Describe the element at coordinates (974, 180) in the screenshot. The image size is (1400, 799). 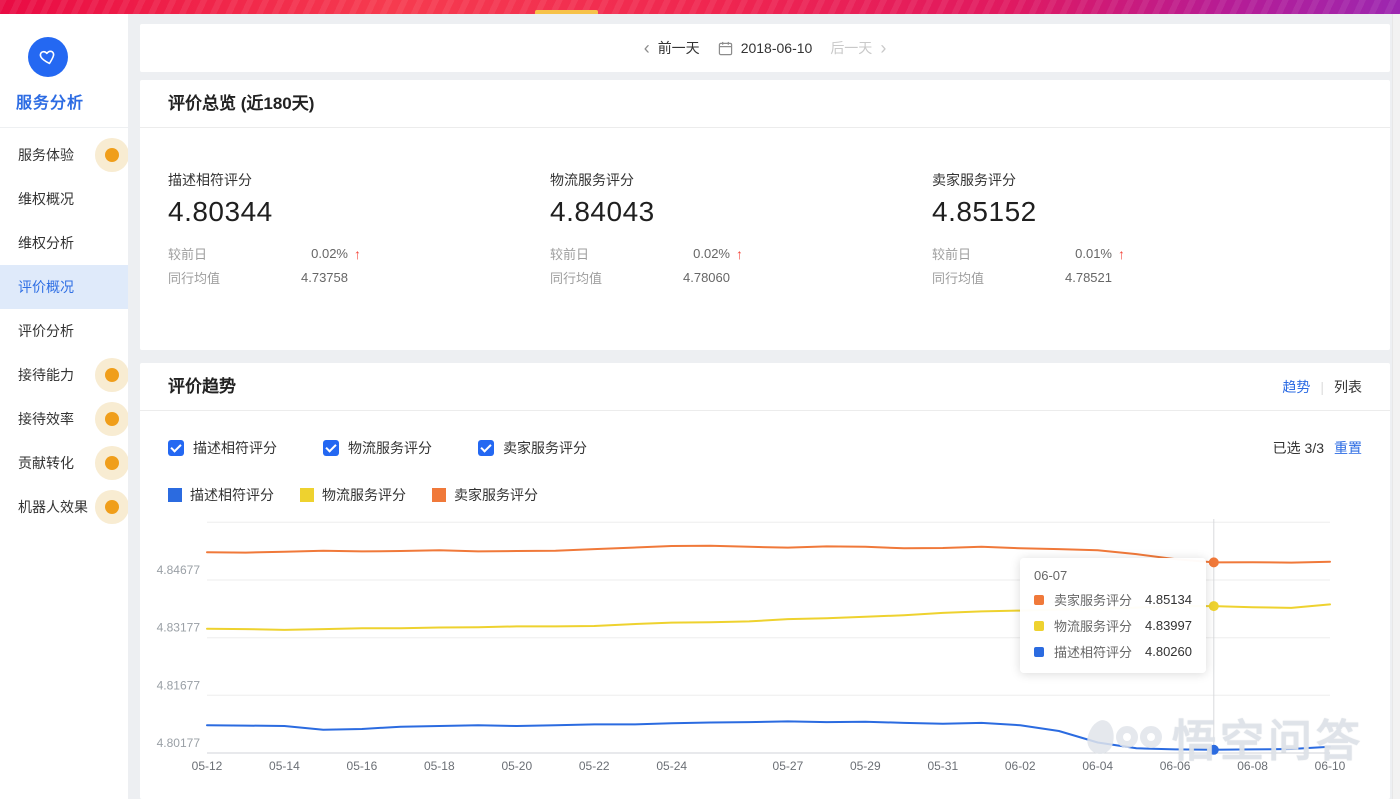
I see `metric-name: 卖家服务评分` at that location.